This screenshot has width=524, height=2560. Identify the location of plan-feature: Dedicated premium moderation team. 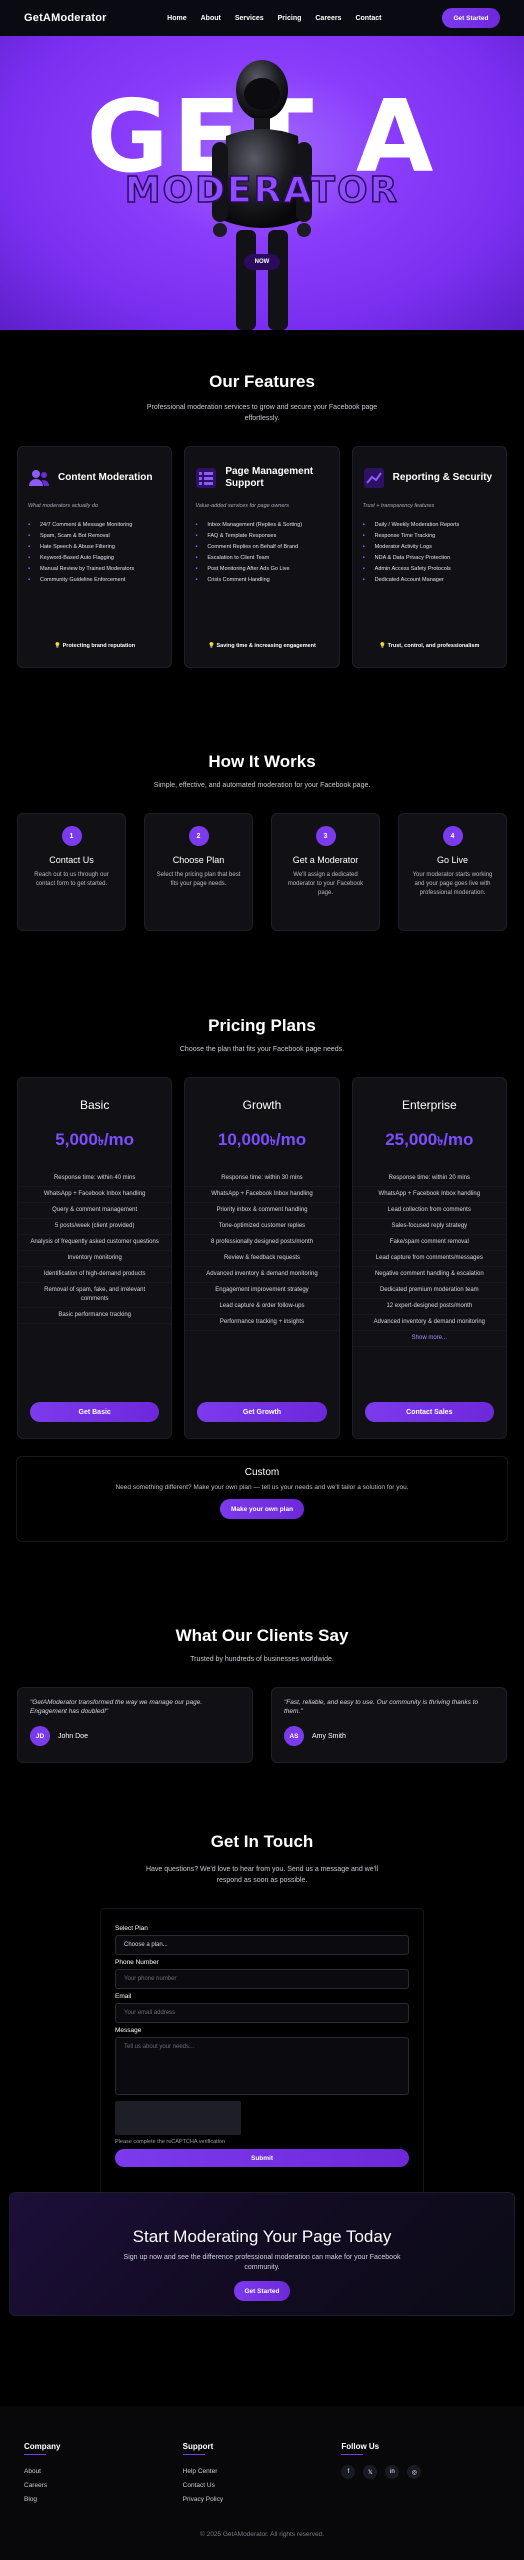
(429, 1291).